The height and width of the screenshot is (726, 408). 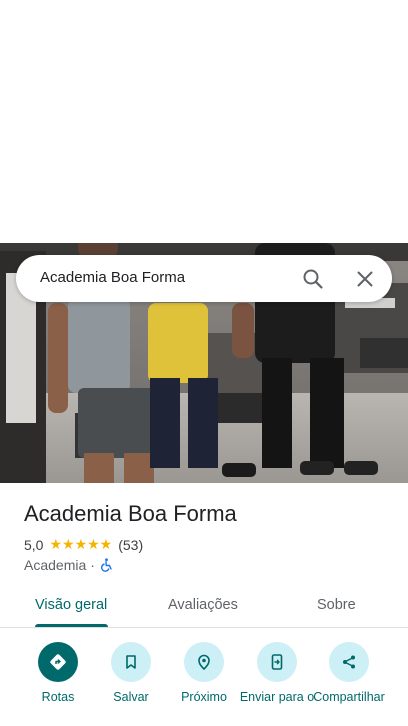 What do you see at coordinates (58, 697) in the screenshot?
I see `directions-label: Rotas` at bounding box center [58, 697].